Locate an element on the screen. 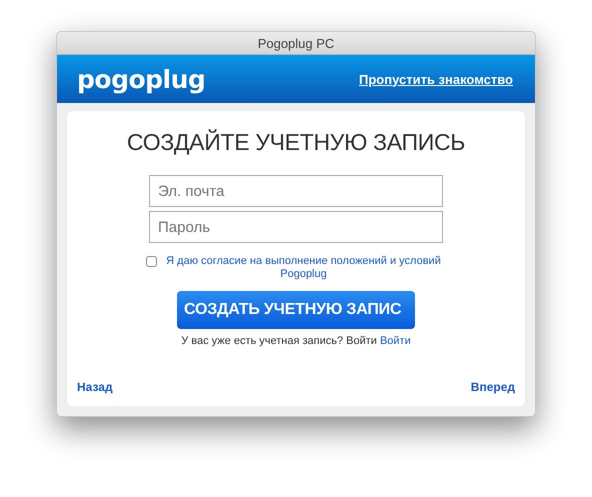 The width and height of the screenshot is (592, 497). form-heading: СОЗДАЙТЕ УЧЕТНУЮ ЗАПИСЬ is located at coordinates (296, 142).